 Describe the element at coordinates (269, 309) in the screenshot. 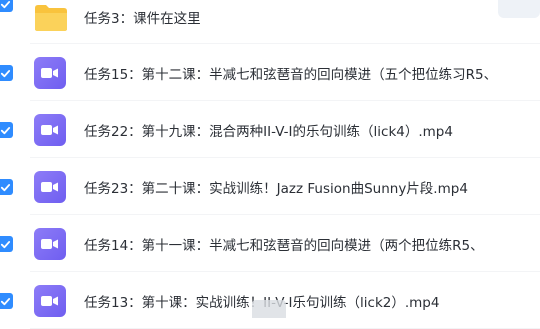

I see `scroll-handle` at that location.